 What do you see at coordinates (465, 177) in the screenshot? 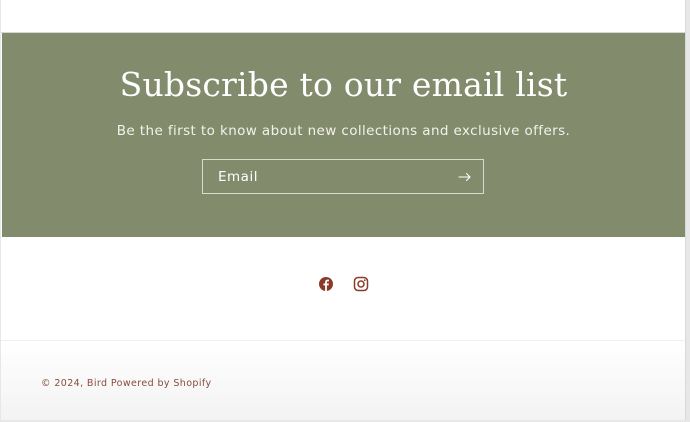
I see `arrow-right-icon` at bounding box center [465, 177].